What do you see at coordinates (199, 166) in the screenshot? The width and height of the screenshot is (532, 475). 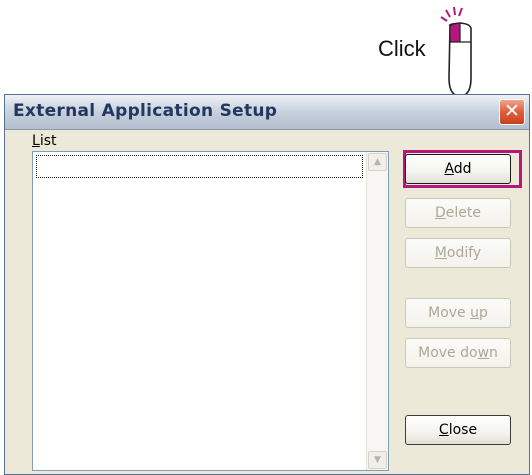 I see `list-focus-row` at bounding box center [199, 166].